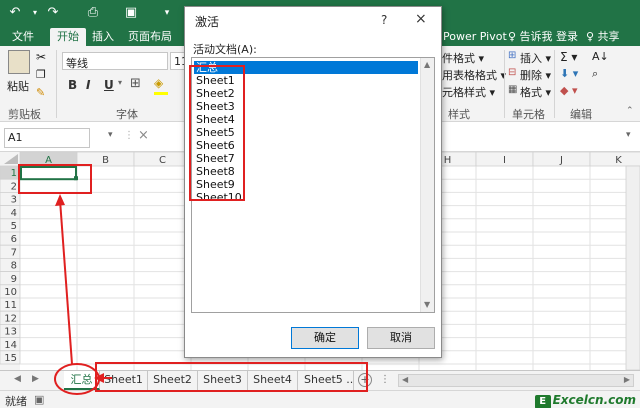 The image size is (640, 408). Describe the element at coordinates (569, 73) in the screenshot. I see `fill-icon: ⬇ ▾` at that location.